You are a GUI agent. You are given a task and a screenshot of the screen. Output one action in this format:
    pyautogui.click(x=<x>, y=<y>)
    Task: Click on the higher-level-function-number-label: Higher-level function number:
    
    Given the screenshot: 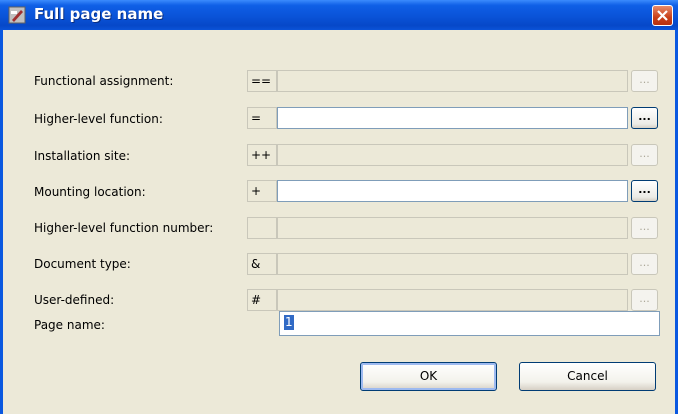 What is the action you would take?
    pyautogui.click(x=124, y=228)
    